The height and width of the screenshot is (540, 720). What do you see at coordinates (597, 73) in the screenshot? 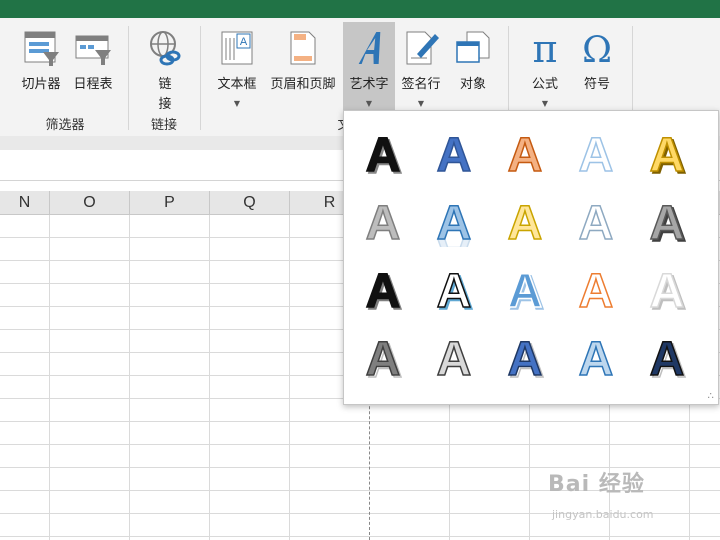
I see `symbol-button: Ω 符号` at bounding box center [597, 73].